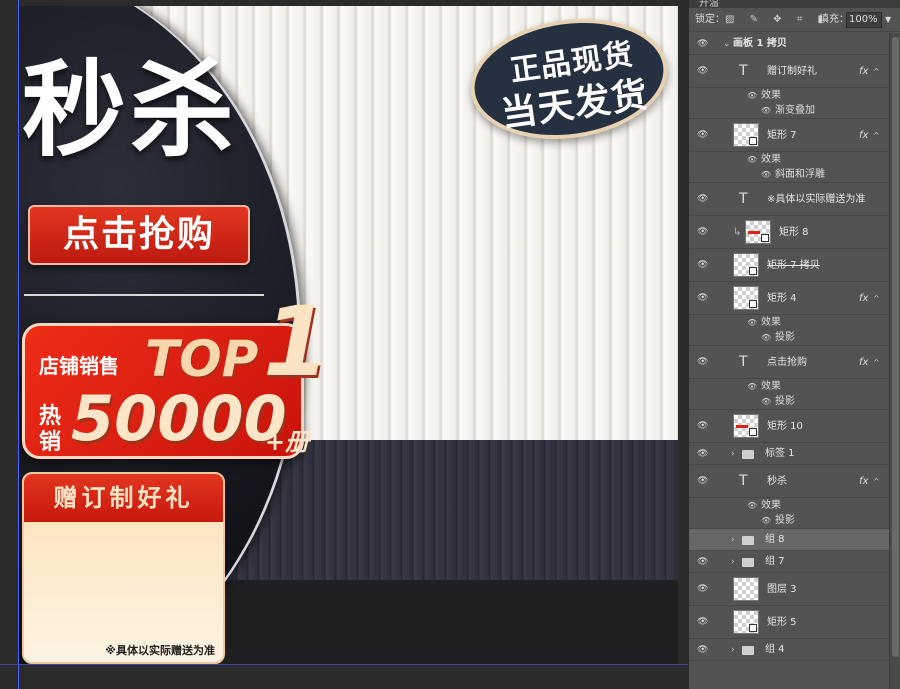 This screenshot has height=689, width=900. What do you see at coordinates (160, 650) in the screenshot?
I see `gift-note: ※具体以实际赠送为准` at bounding box center [160, 650].